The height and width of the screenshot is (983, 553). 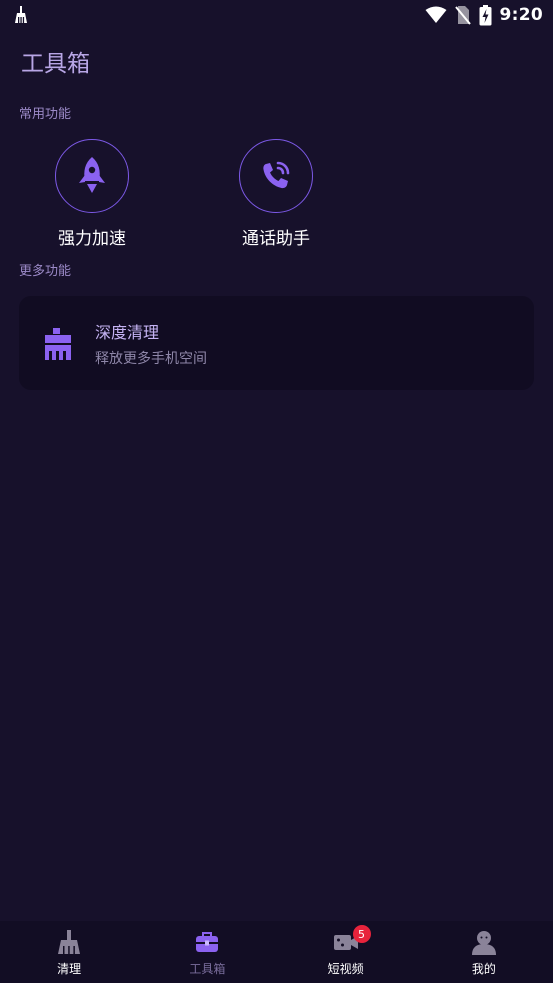 What do you see at coordinates (55, 64) in the screenshot?
I see `page-title: 工具箱` at bounding box center [55, 64].